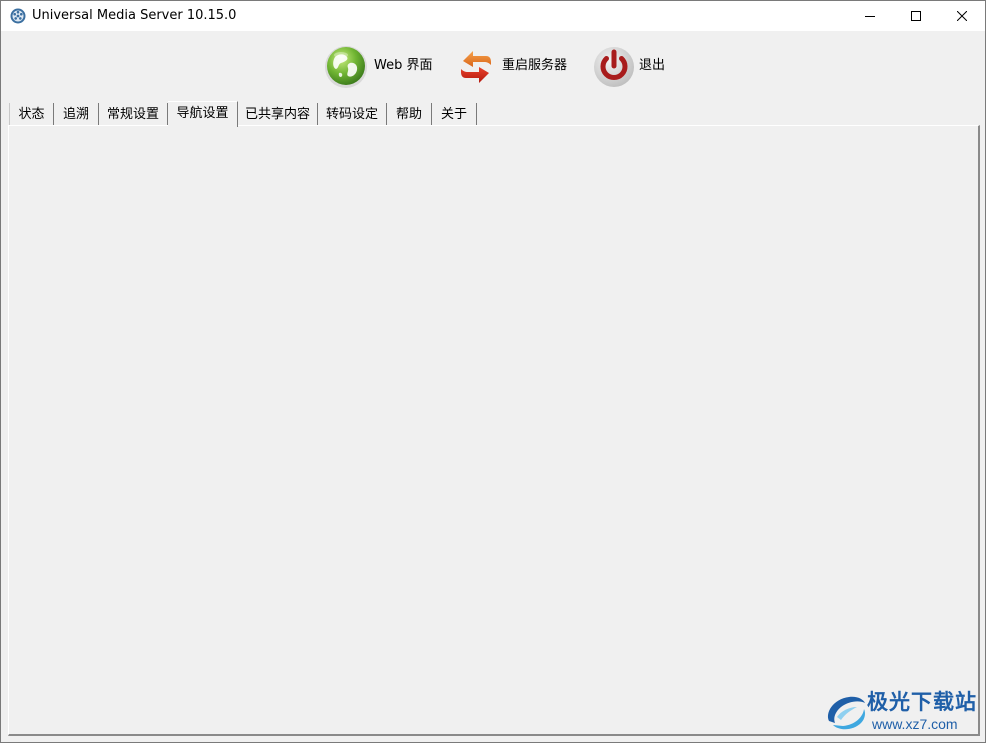 This screenshot has height=743, width=986. What do you see at coordinates (476, 66) in the screenshot?
I see `restart-arrows-icon` at bounding box center [476, 66].